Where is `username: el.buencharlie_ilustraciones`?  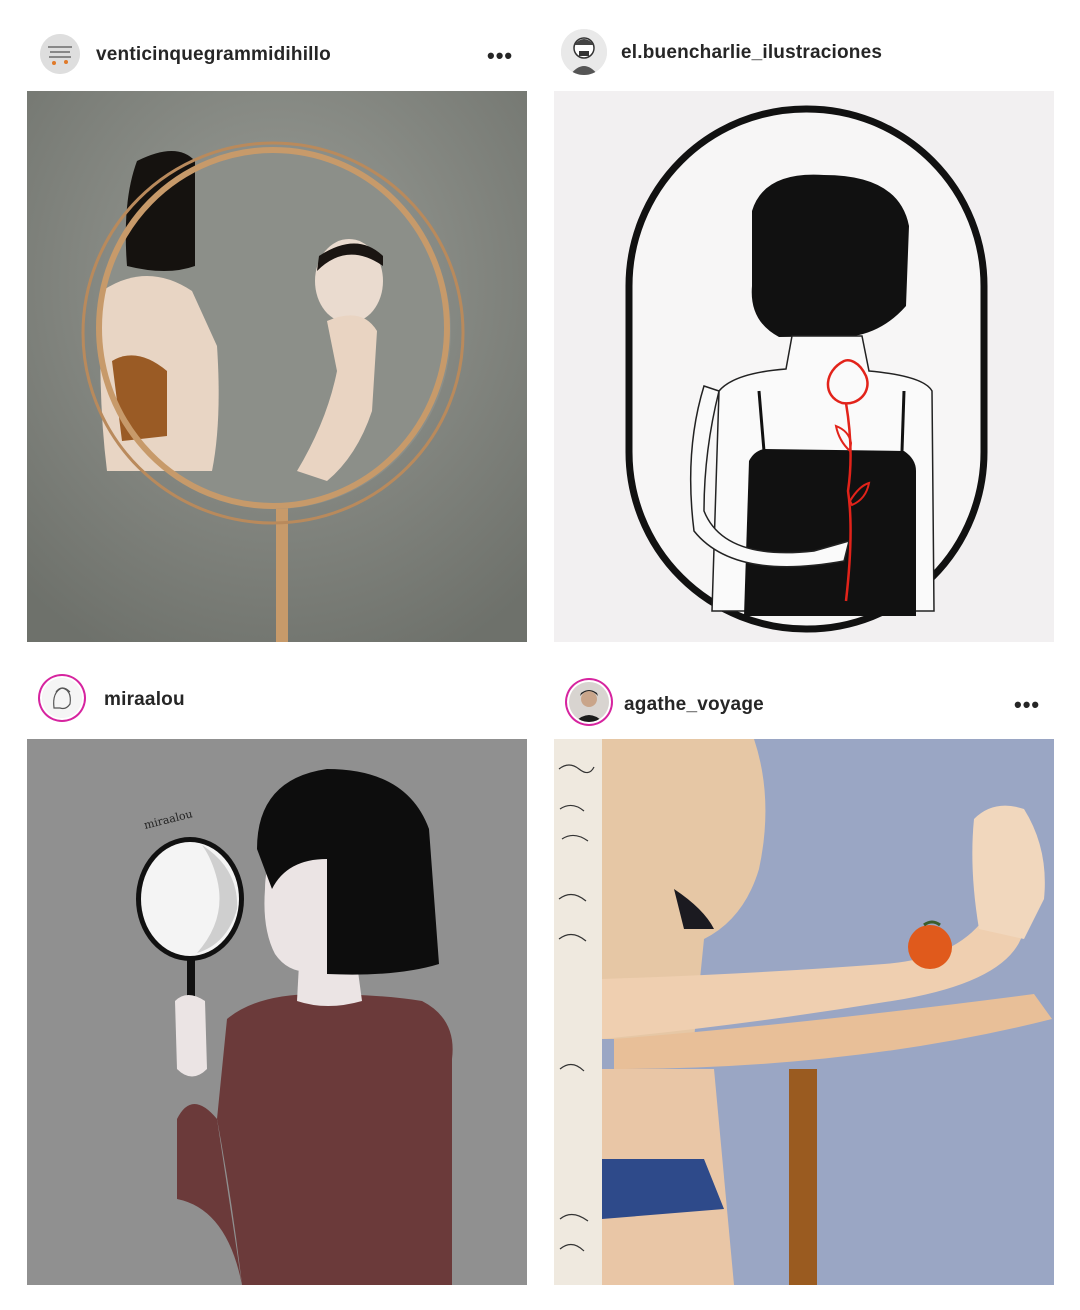 username: el.buencharlie_ilustraciones is located at coordinates (751, 53).